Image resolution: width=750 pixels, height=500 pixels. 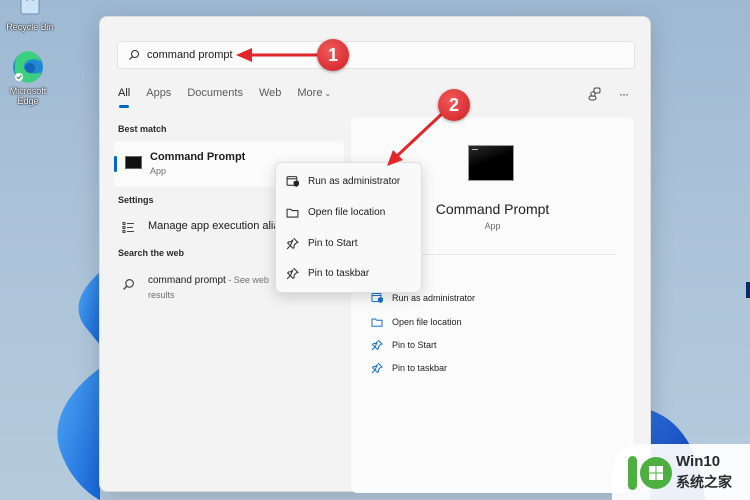 What do you see at coordinates (247, 280) in the screenshot?
I see `web-result-suffix: - See web` at bounding box center [247, 280].